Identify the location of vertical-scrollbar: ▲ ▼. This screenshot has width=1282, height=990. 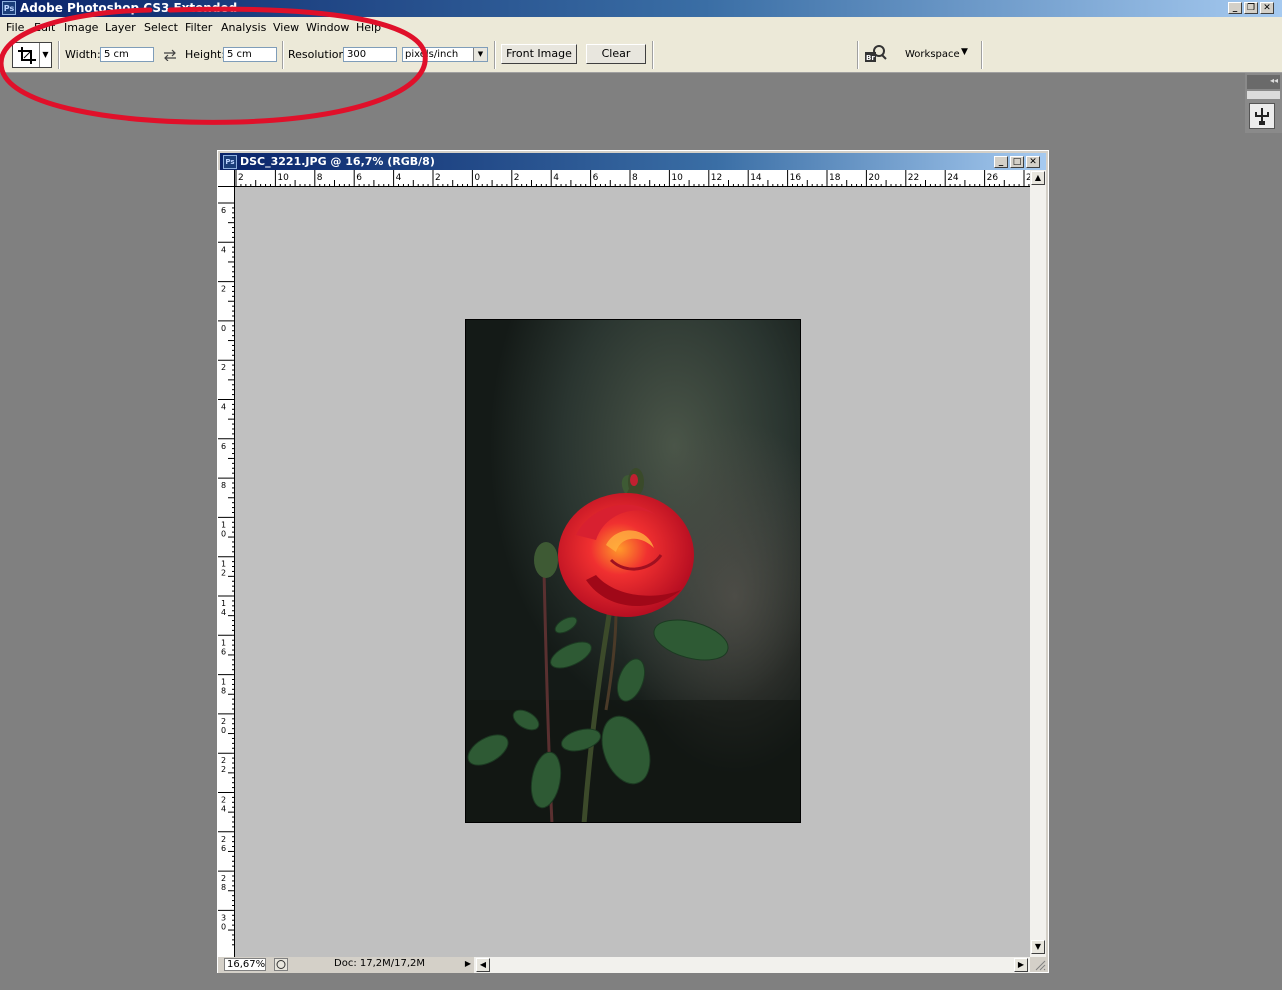
(1038, 563).